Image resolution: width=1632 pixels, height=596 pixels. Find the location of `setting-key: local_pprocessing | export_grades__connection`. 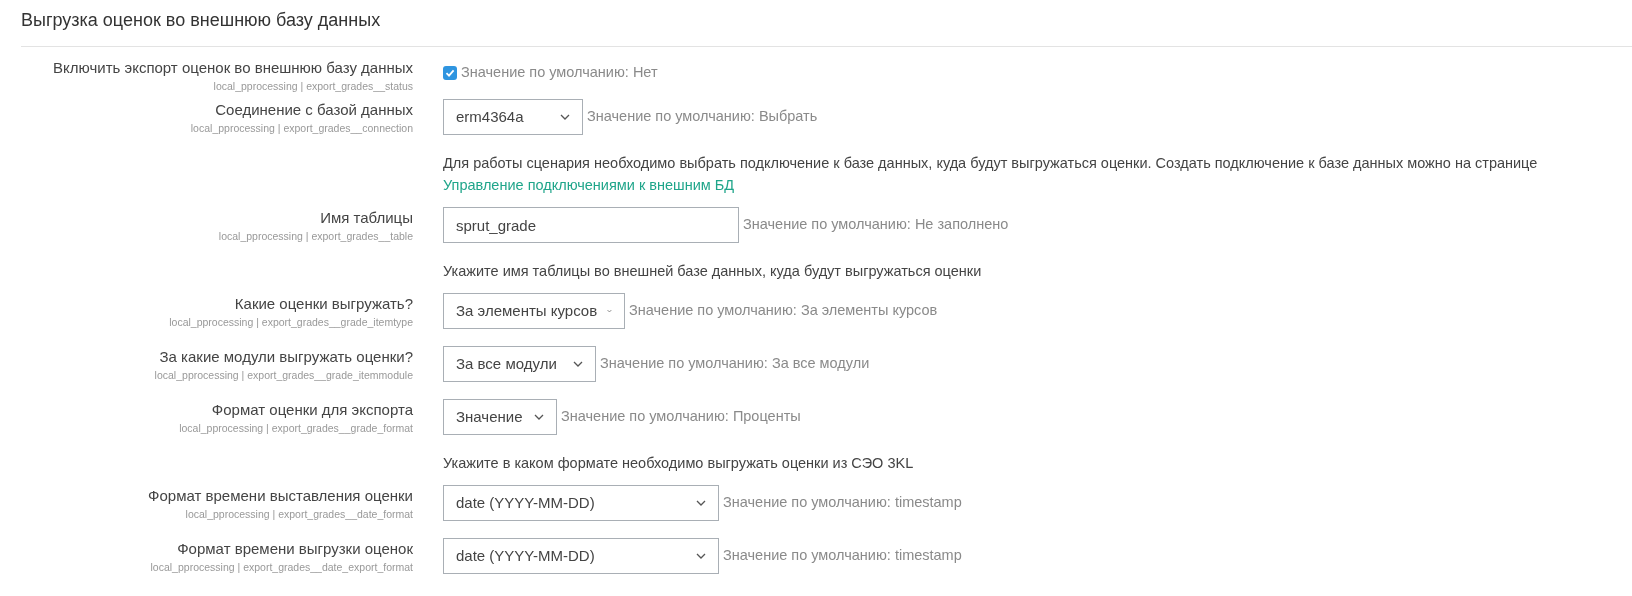

setting-key: local_pprocessing | export_grades__connection is located at coordinates (301, 128).